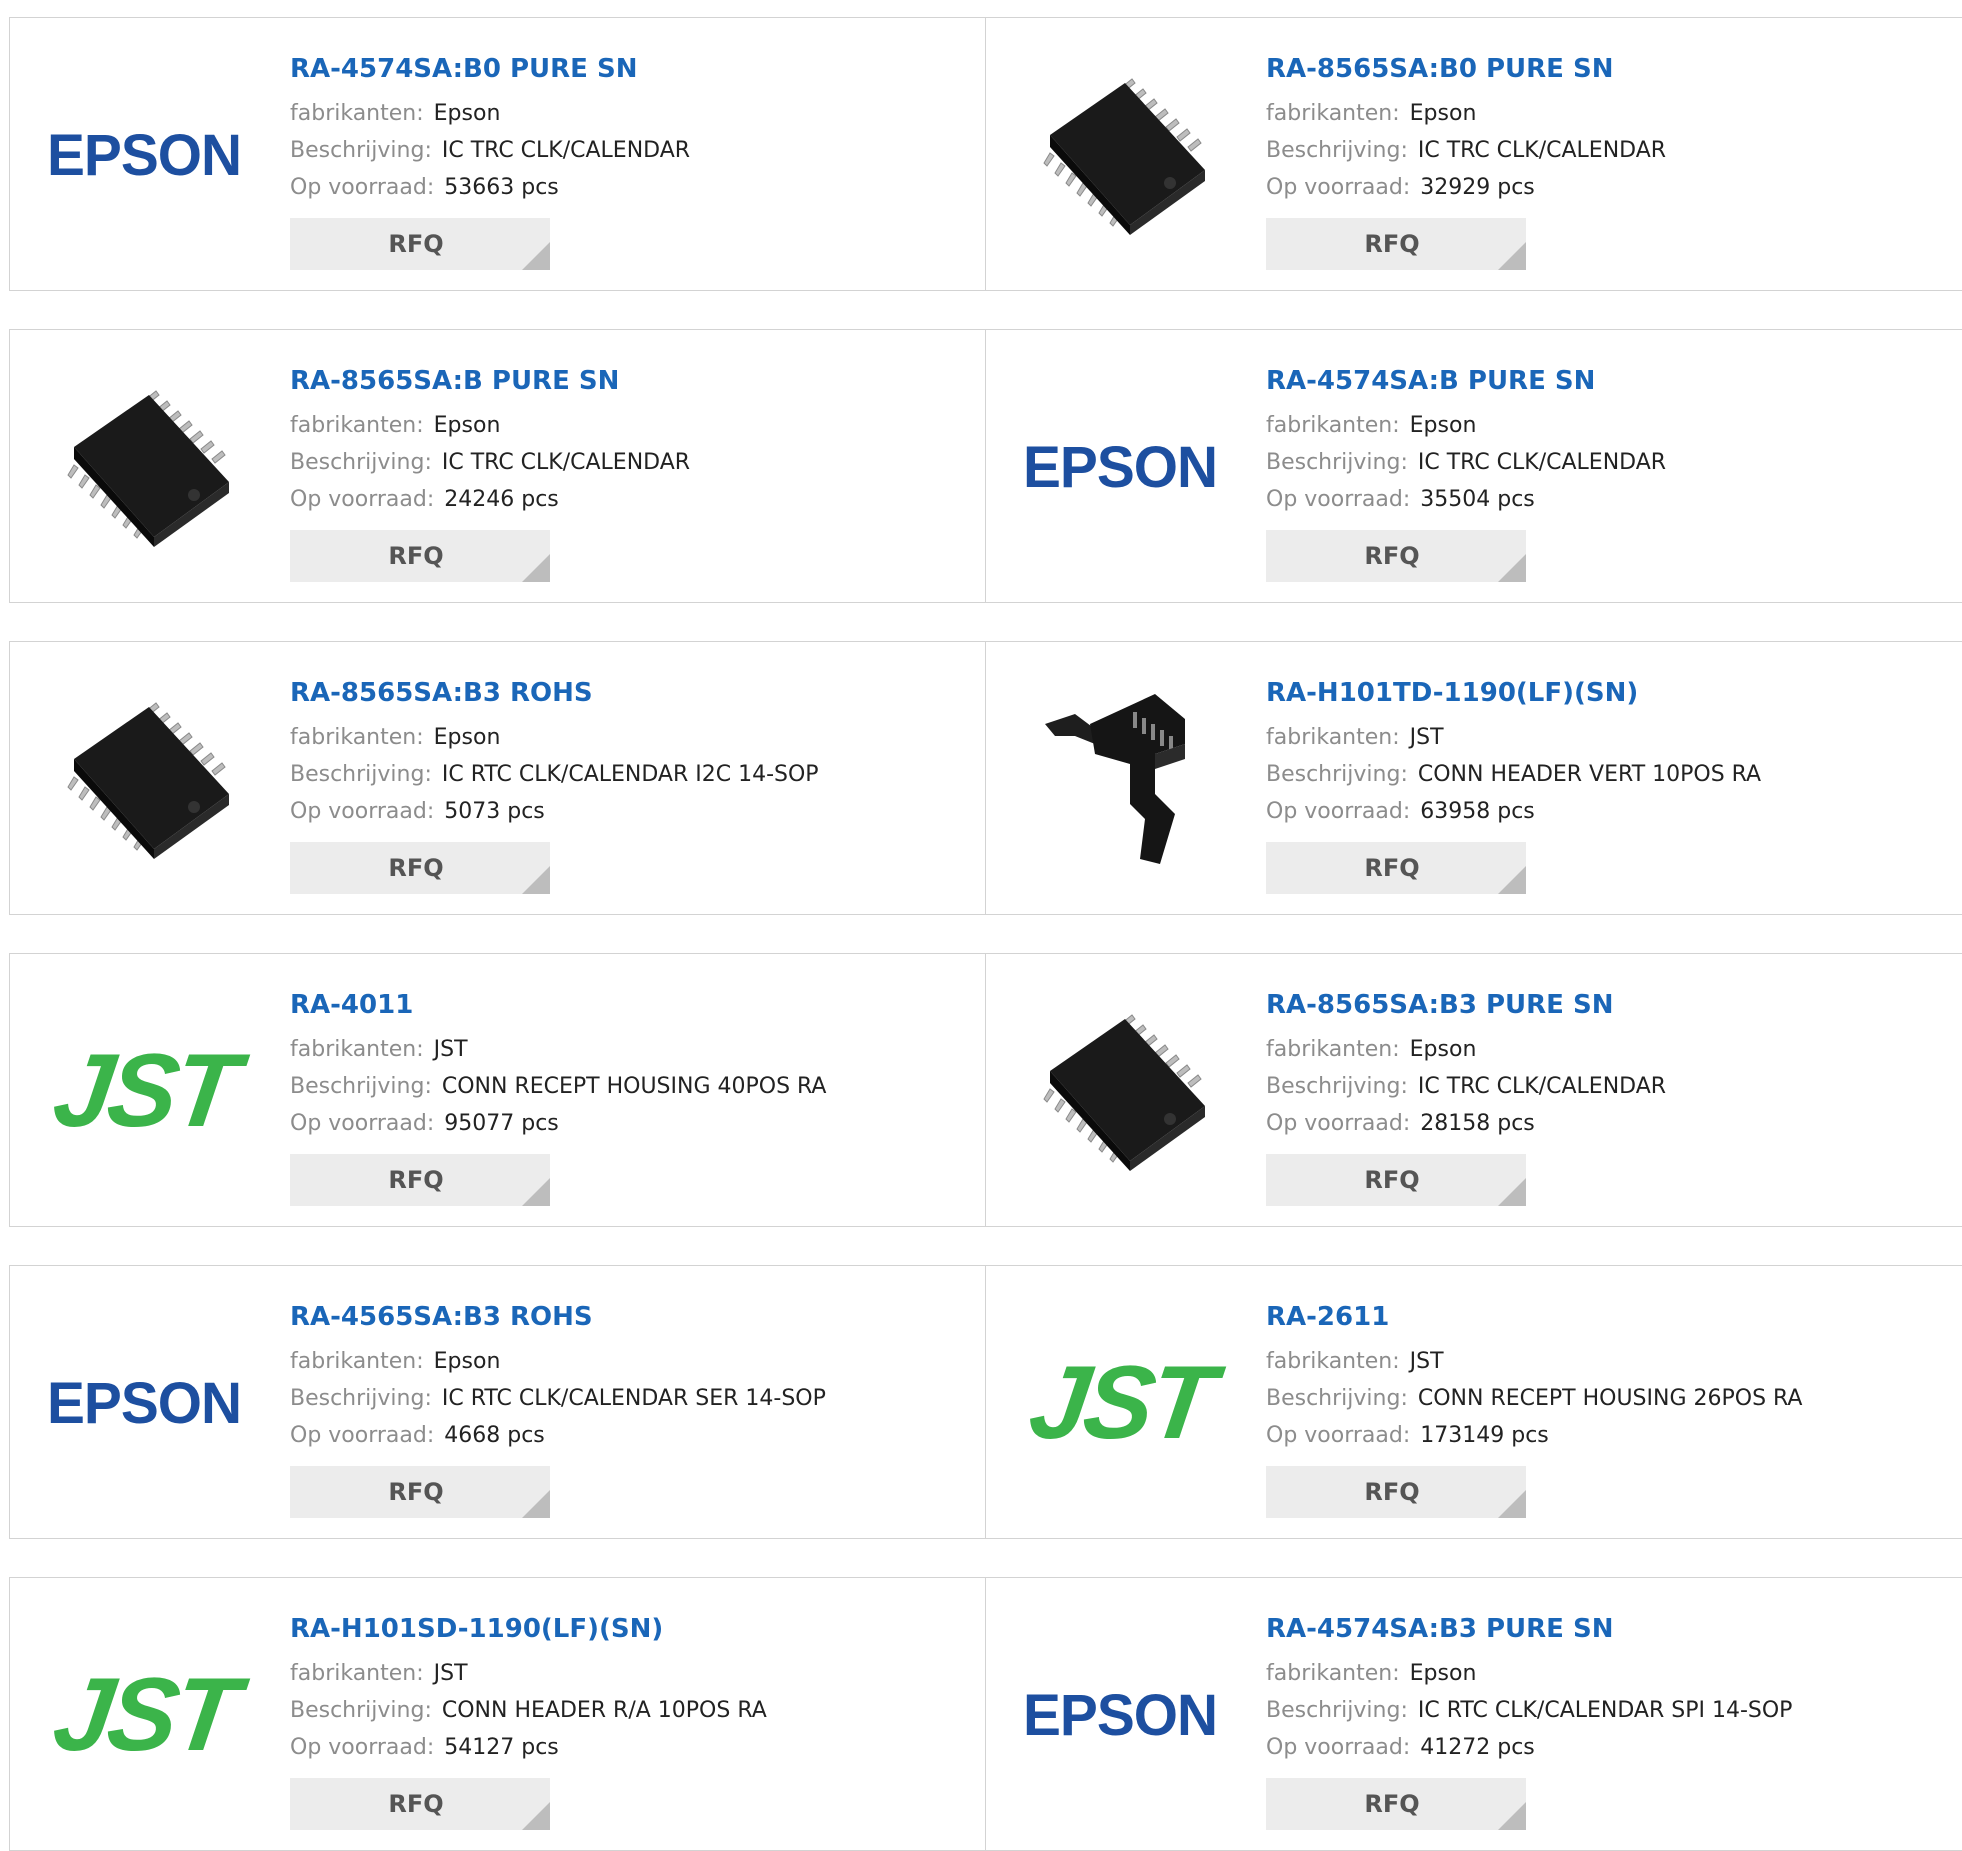  What do you see at coordinates (528, 1629) in the screenshot?
I see `part-number-link: RA-H101SD-1190(LF)(SN)` at bounding box center [528, 1629].